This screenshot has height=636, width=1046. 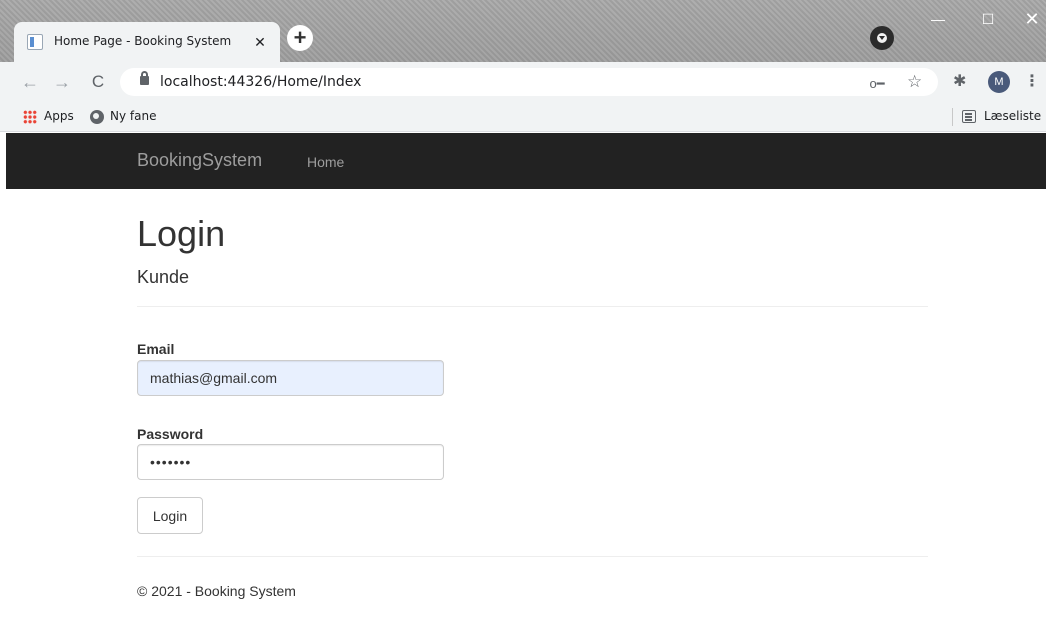 What do you see at coordinates (988, 19) in the screenshot?
I see `window-maximize-button: ☐` at bounding box center [988, 19].